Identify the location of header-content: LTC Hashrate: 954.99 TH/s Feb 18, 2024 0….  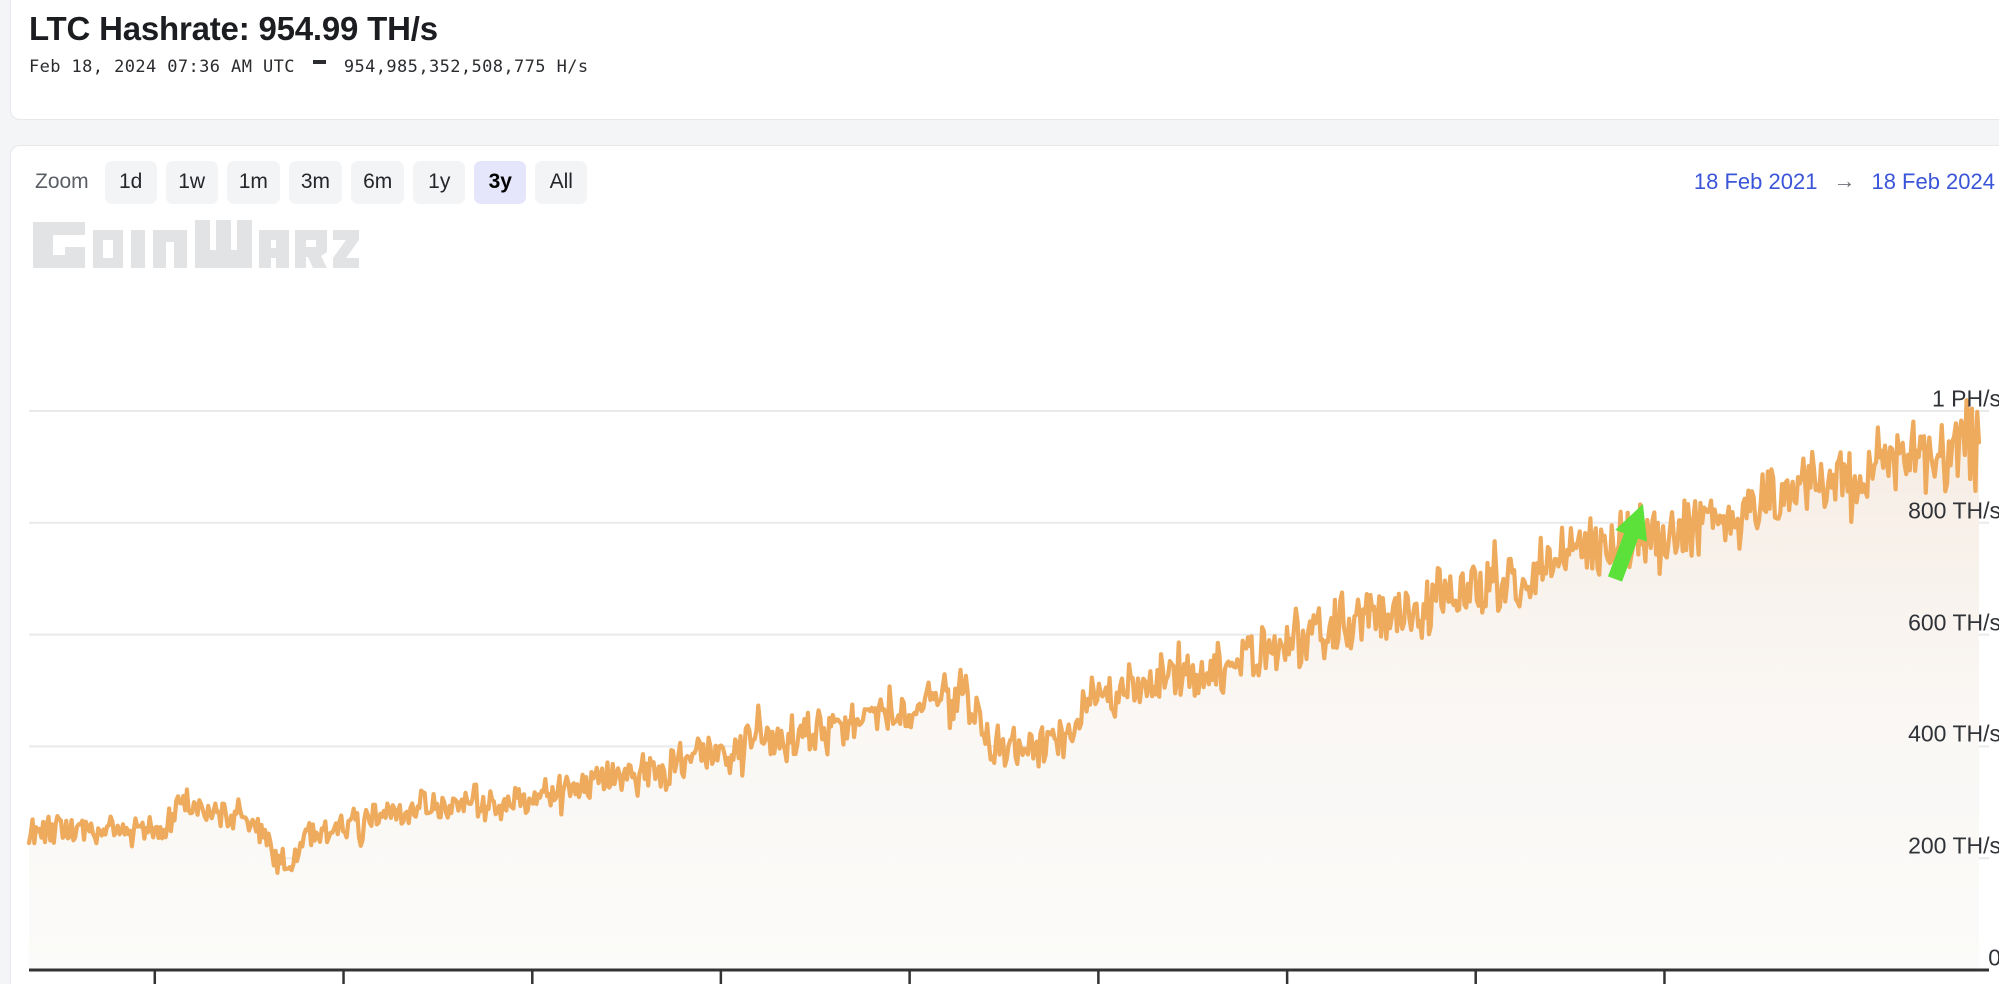
(308, 43).